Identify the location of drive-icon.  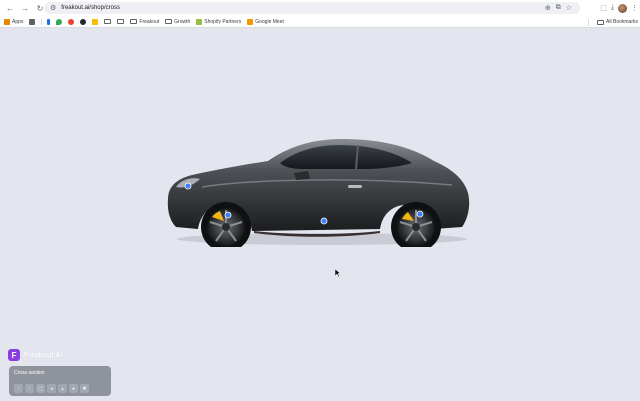
(95, 21).